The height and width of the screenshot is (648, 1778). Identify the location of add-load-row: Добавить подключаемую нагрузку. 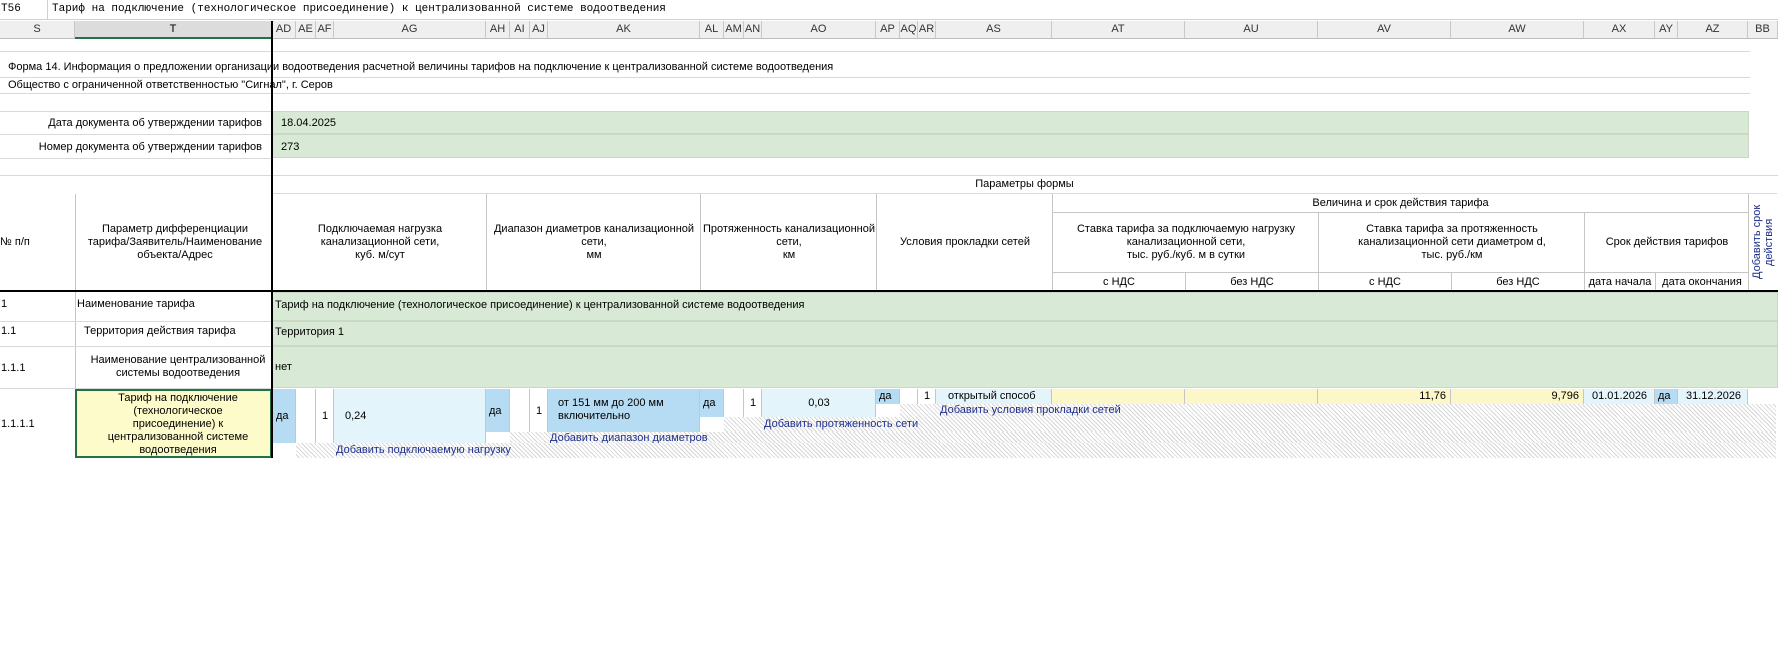
(1036, 450).